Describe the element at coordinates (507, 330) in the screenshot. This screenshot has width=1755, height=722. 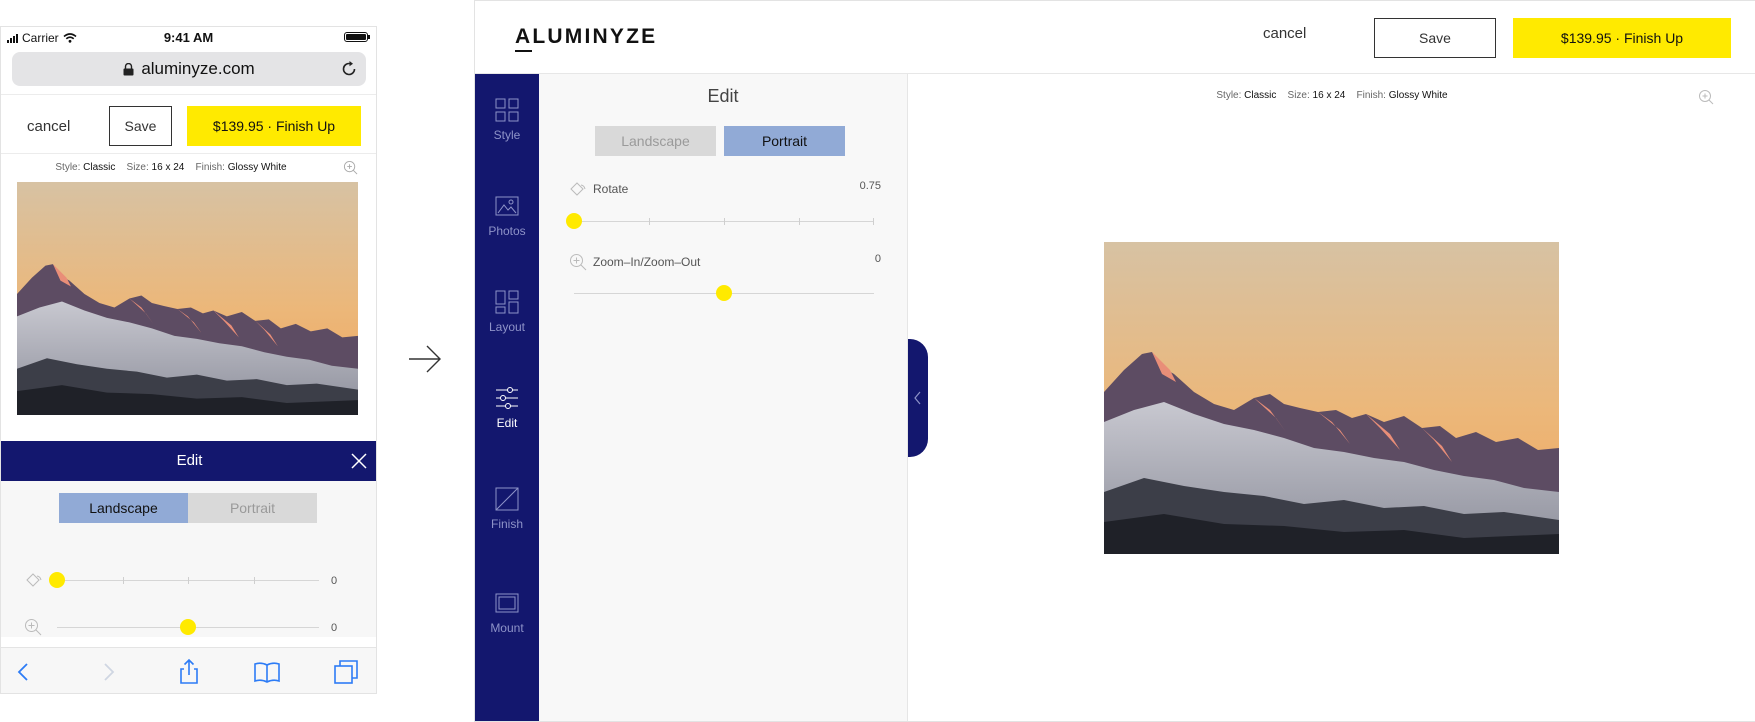
I see `sidebar-item-layout: Layout` at that location.